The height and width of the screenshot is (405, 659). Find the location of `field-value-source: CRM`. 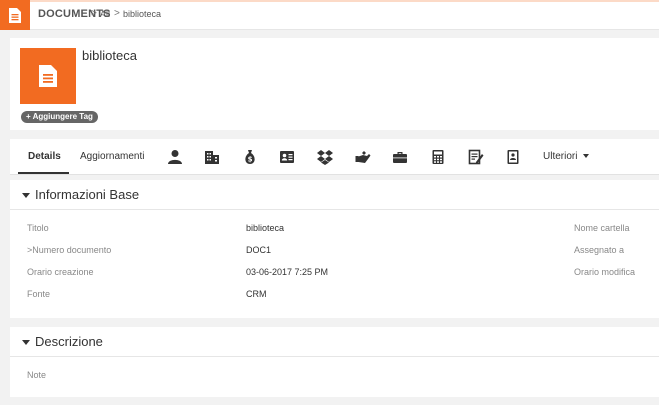

field-value-source: CRM is located at coordinates (256, 294).